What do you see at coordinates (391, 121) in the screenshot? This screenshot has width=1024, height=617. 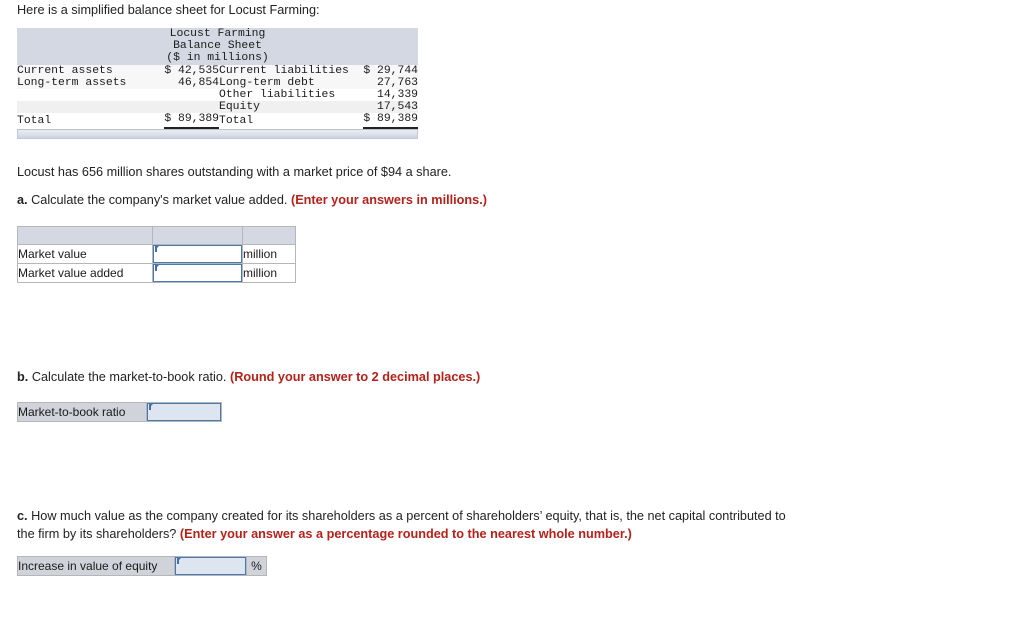 I see `bs-total-liability-value: $ 89,389` at bounding box center [391, 121].